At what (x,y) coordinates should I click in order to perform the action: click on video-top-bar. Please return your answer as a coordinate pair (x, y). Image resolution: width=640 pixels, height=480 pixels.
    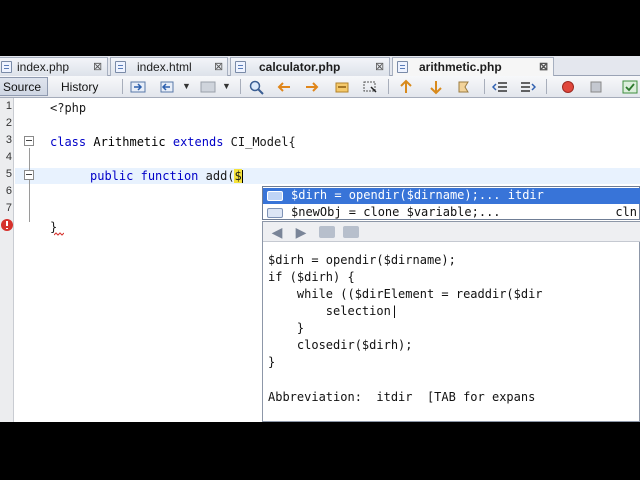
    Looking at the image, I should click on (320, 28).